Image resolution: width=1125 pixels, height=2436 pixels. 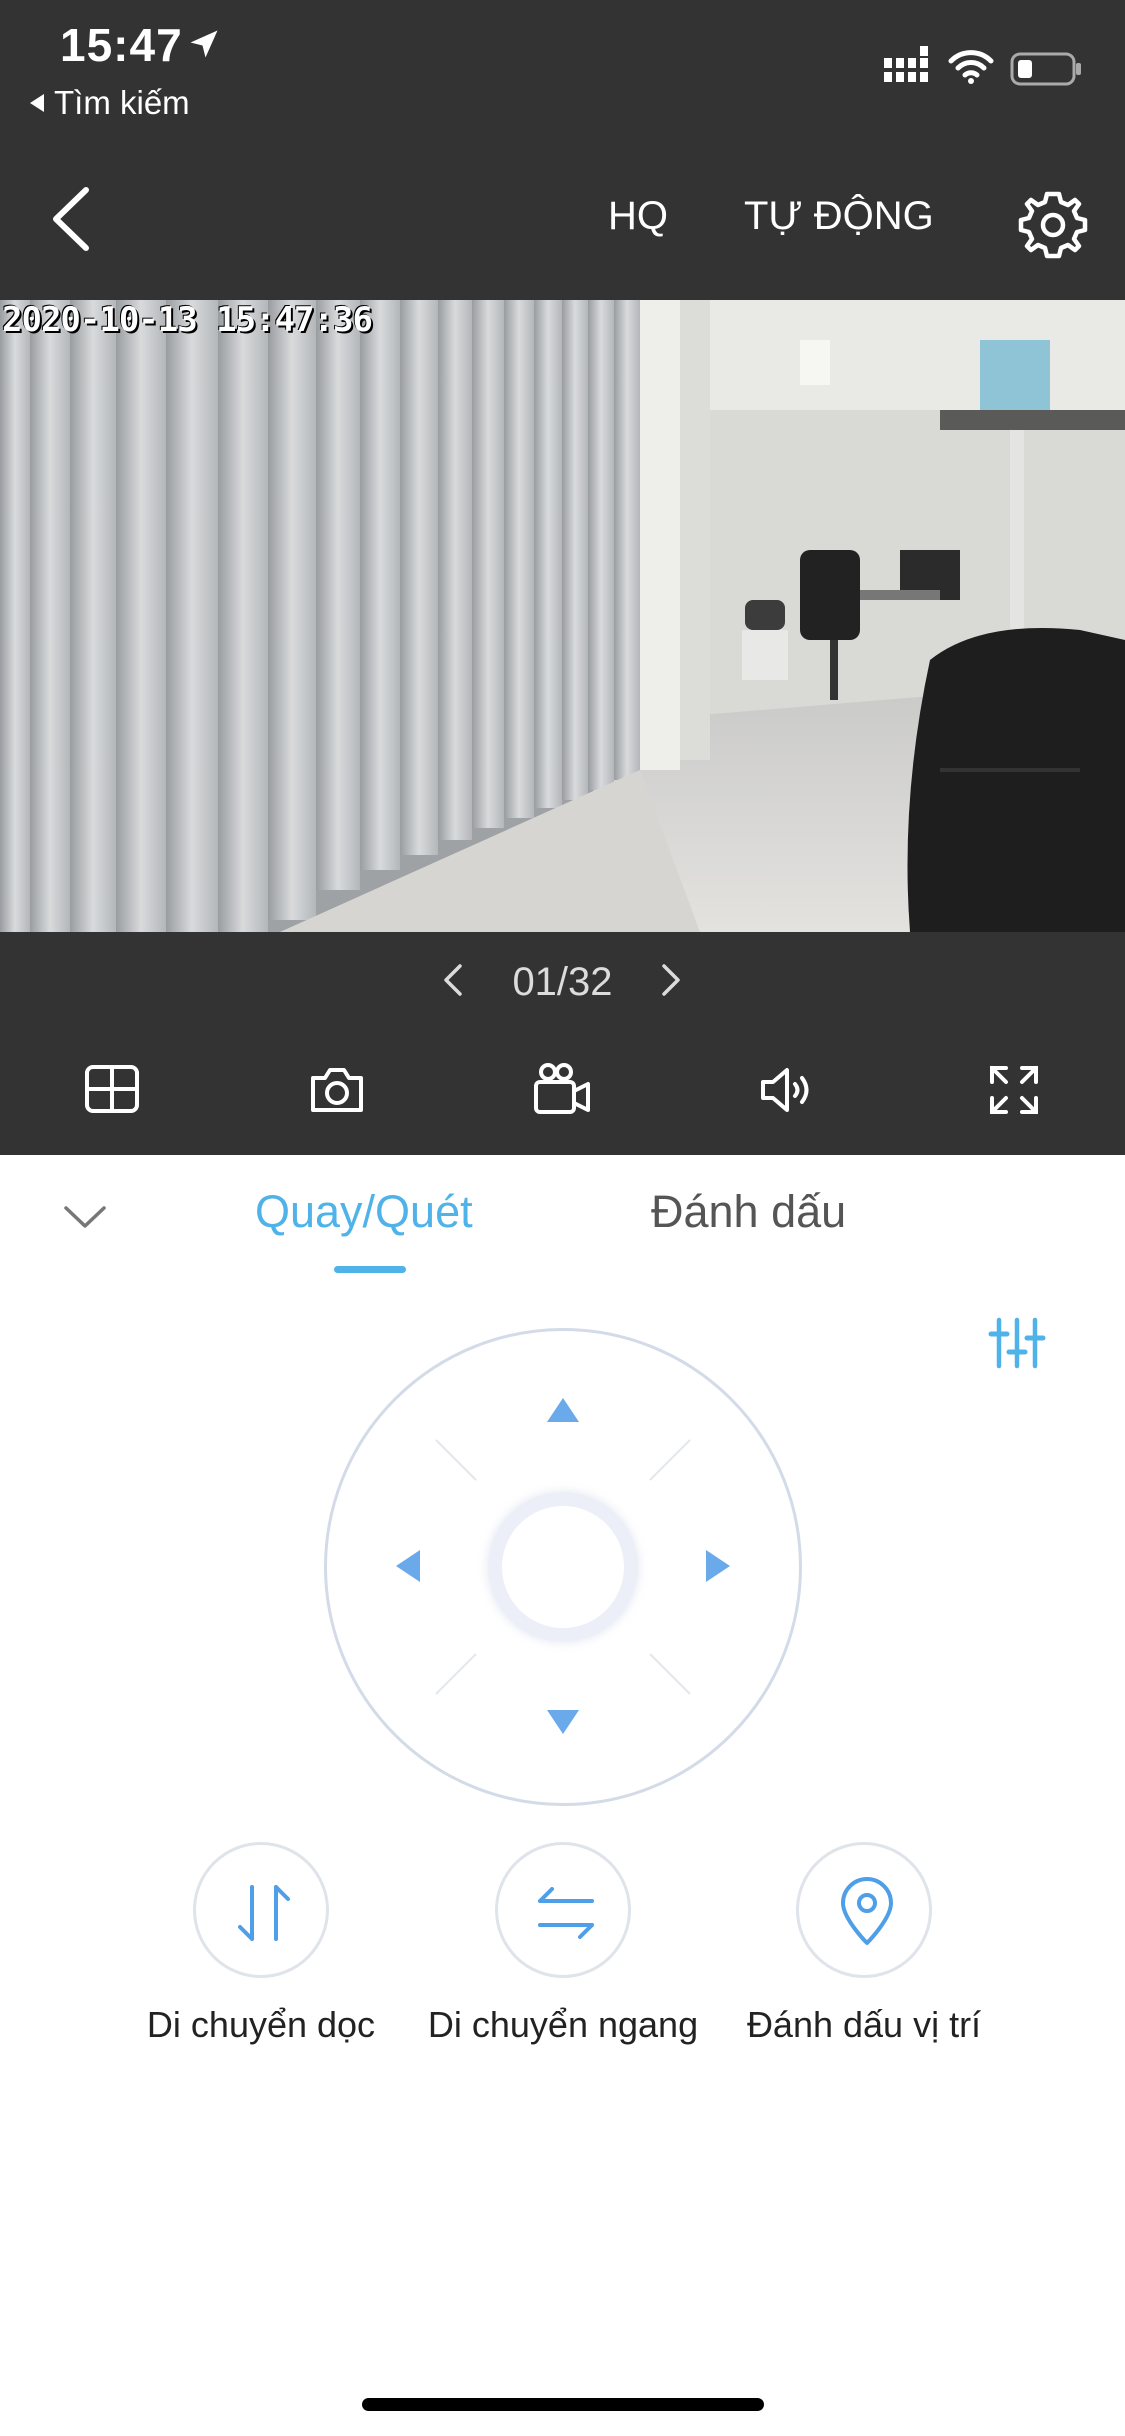 I want to click on battery-icon, so click(x=1045, y=69).